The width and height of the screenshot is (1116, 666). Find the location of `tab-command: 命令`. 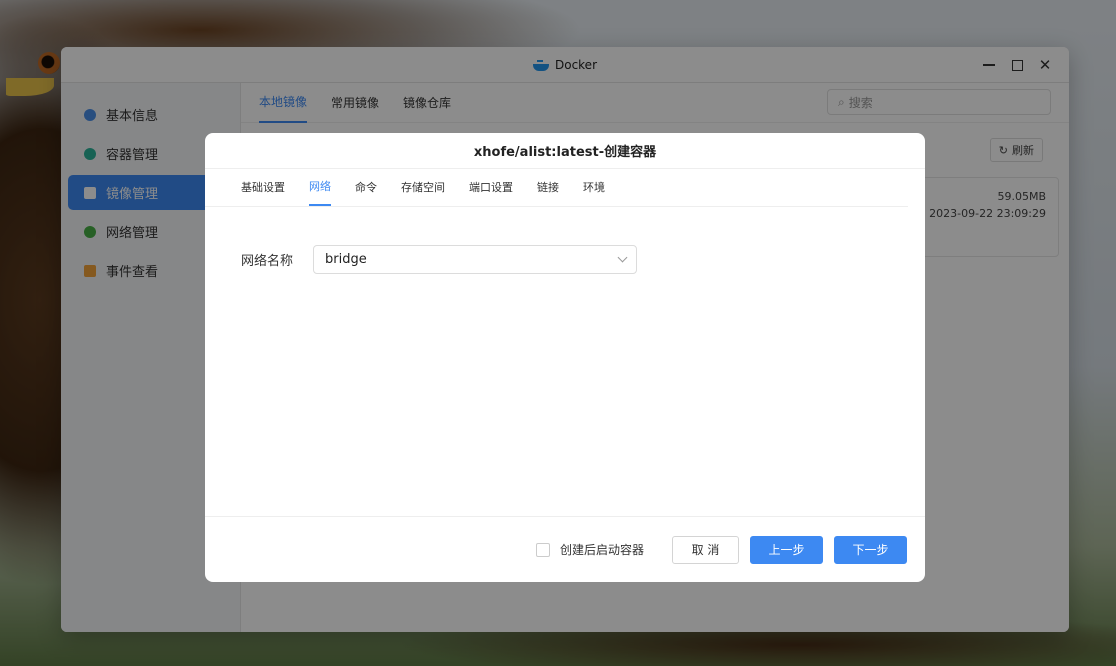

tab-command: 命令 is located at coordinates (372, 187).